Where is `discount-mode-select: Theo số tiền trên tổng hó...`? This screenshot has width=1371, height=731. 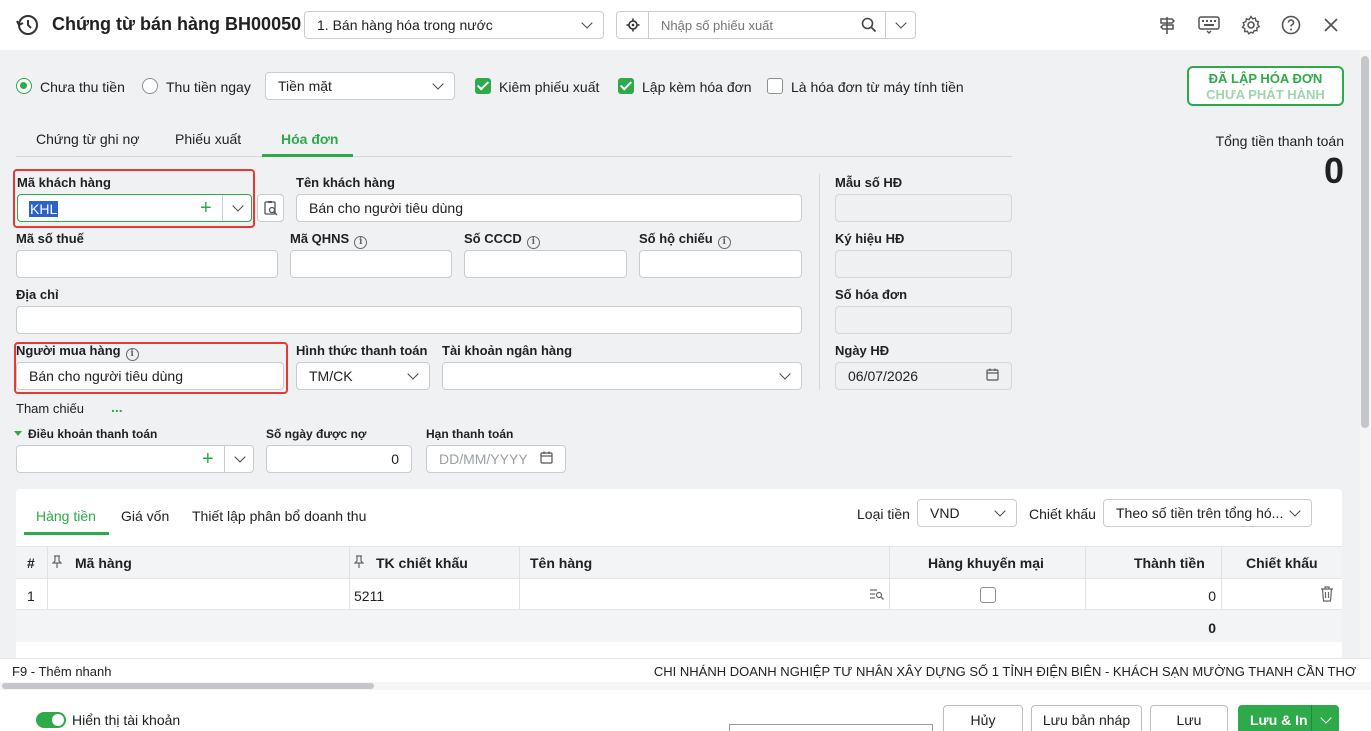 discount-mode-select: Theo số tiền trên tổng hó... is located at coordinates (1207, 513).